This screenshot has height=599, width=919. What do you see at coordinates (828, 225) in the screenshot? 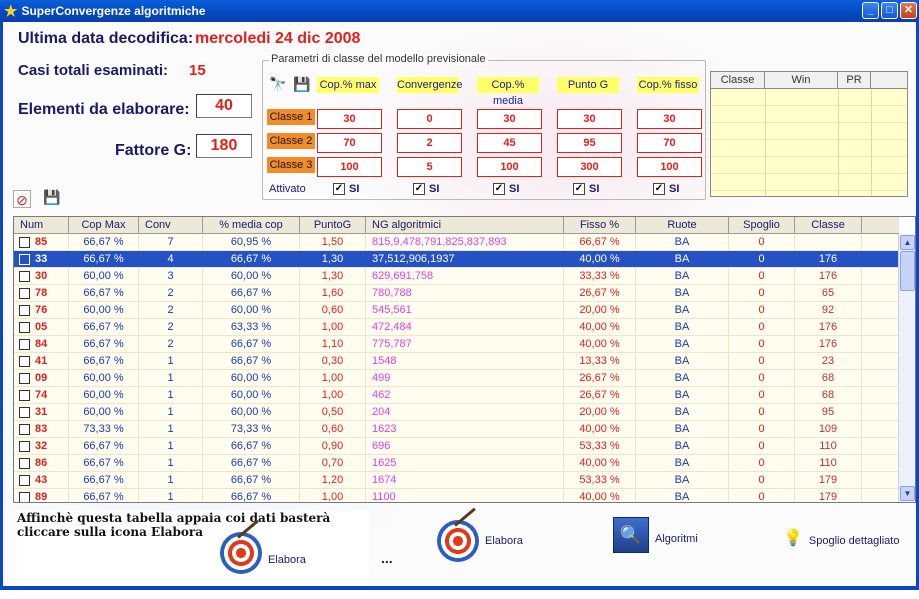
I see `grid-head-classe: Classe` at bounding box center [828, 225].